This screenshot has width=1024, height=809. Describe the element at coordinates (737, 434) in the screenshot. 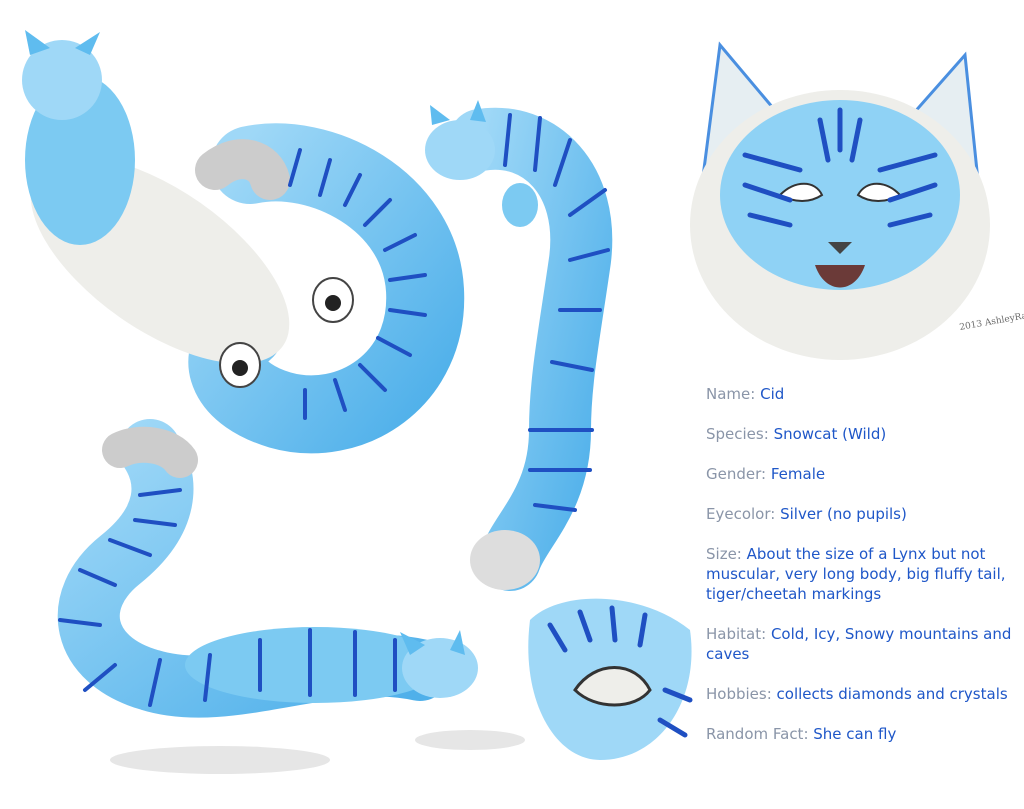

I see `species-label: Species:` at that location.